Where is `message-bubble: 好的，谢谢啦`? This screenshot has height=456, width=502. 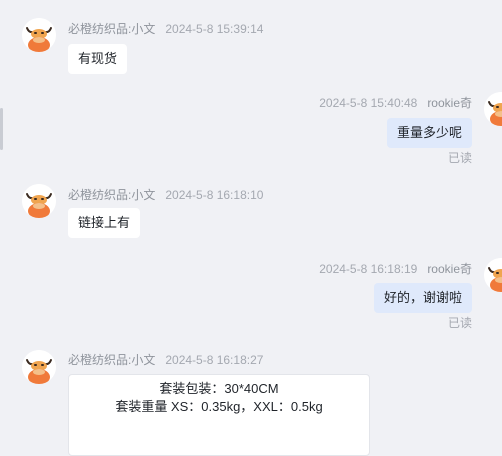 message-bubble: 好的，谢谢啦 is located at coordinates (422, 298).